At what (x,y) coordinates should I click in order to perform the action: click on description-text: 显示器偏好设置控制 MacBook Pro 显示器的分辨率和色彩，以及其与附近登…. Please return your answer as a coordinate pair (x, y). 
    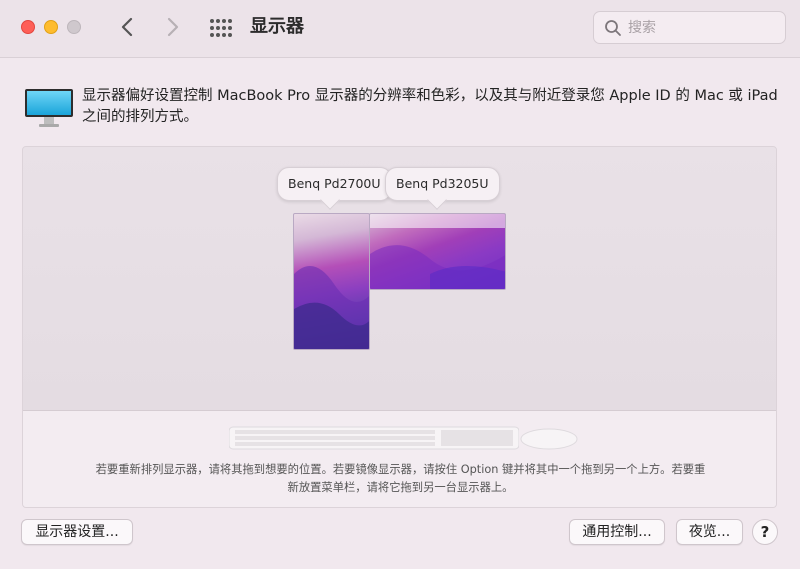
    Looking at the image, I should click on (430, 106).